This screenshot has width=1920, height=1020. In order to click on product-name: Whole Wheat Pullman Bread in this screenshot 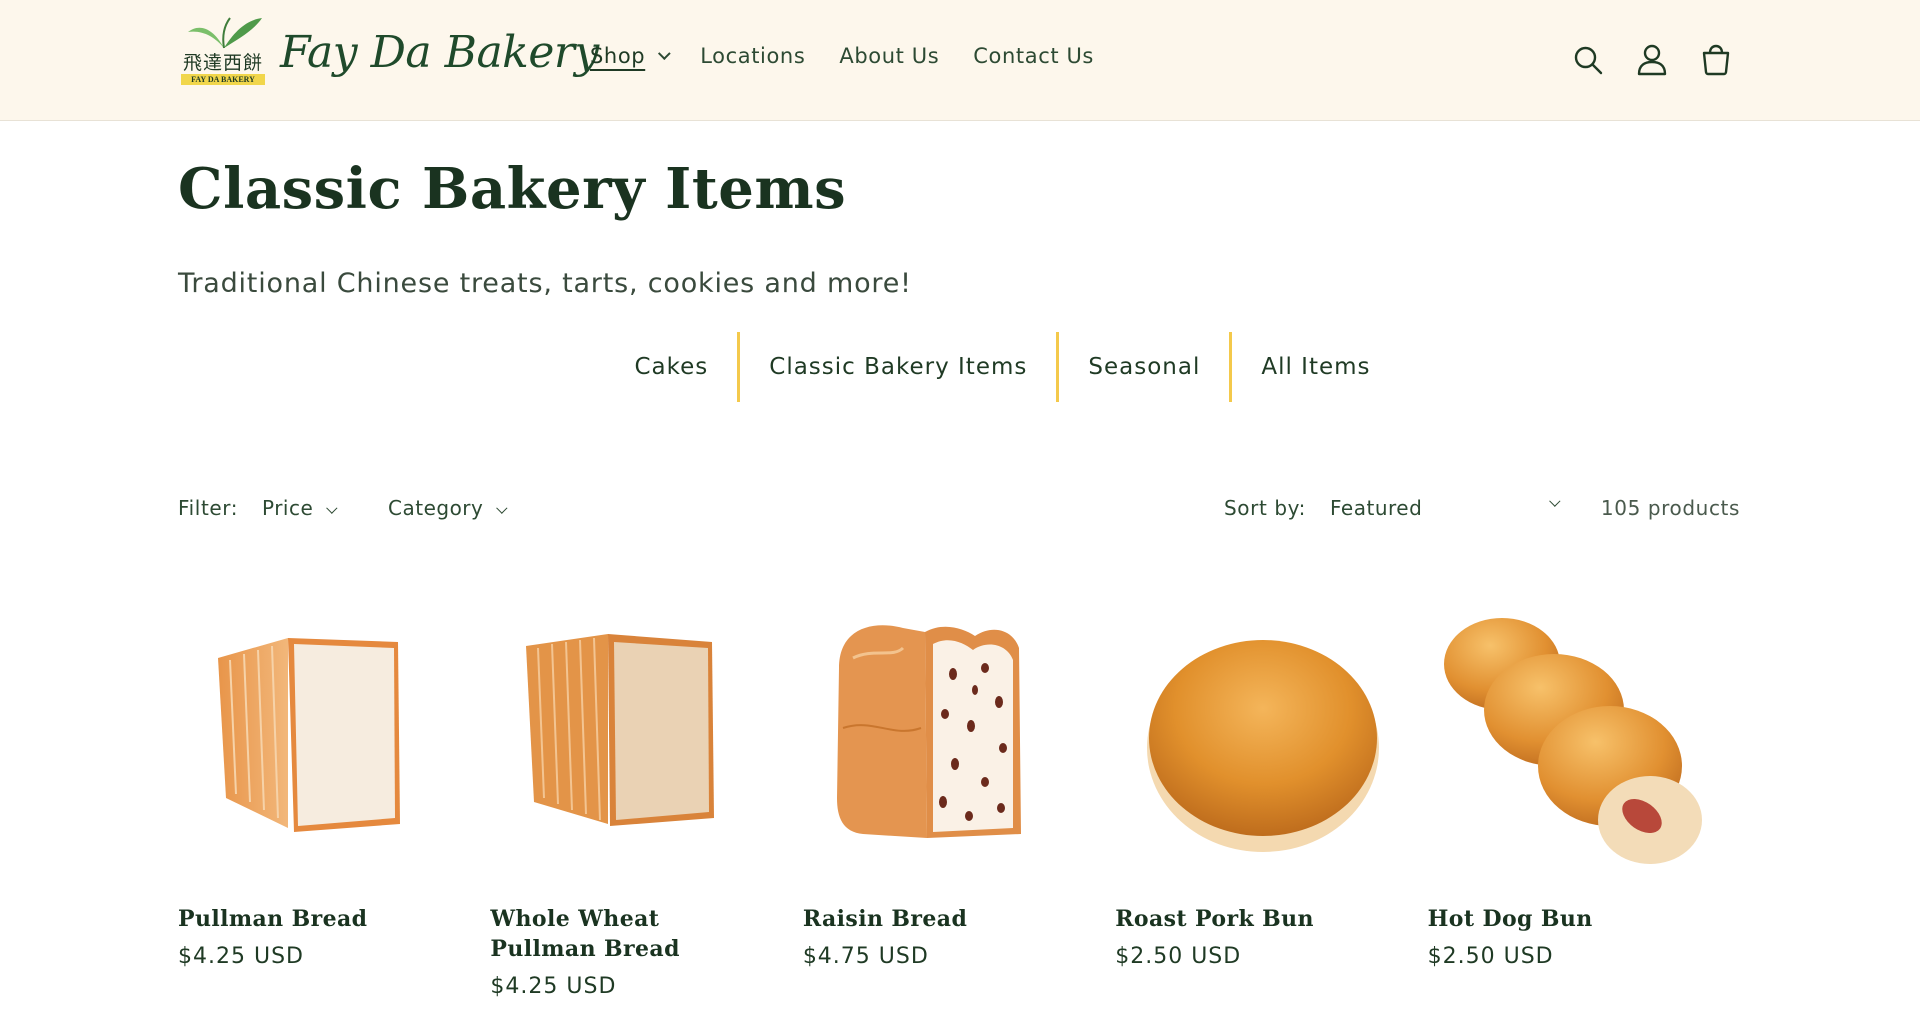, I will do `click(625, 934)`.